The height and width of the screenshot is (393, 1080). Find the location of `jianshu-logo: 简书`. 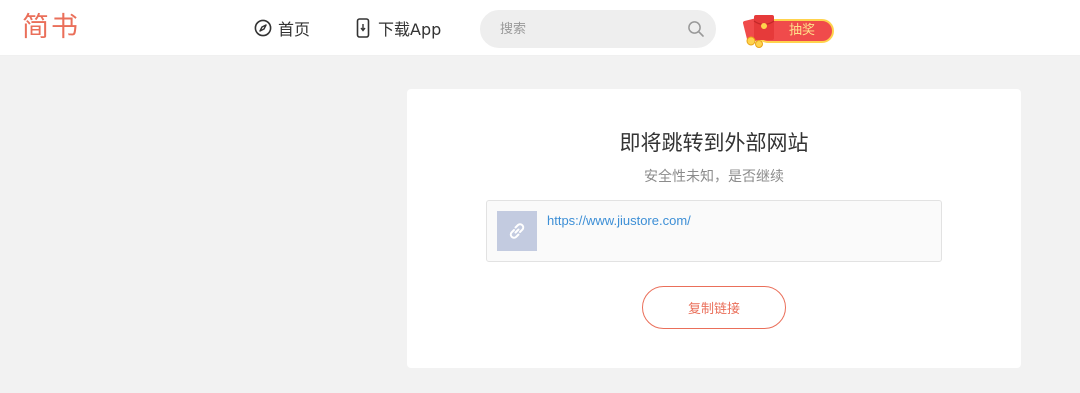

jianshu-logo: 简书 is located at coordinates (51, 28).